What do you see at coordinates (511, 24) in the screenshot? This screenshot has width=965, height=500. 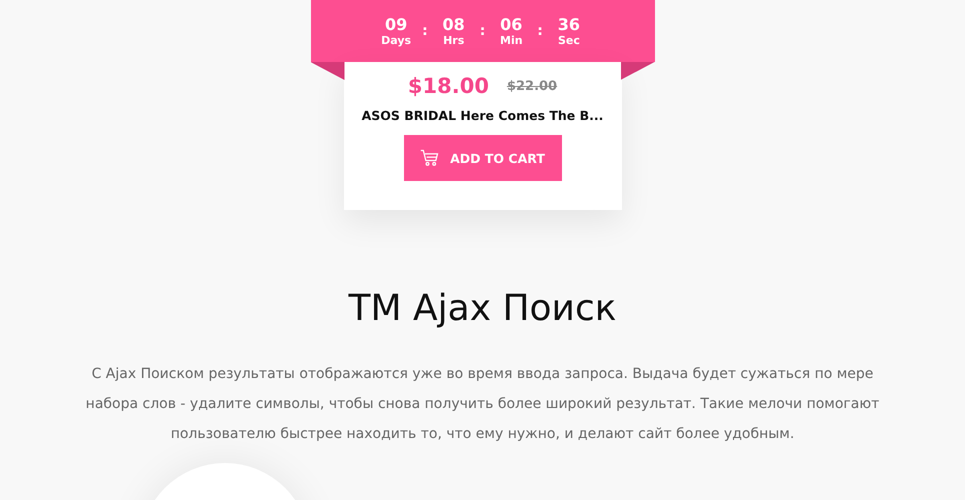 I see `countdown-value: 06` at bounding box center [511, 24].